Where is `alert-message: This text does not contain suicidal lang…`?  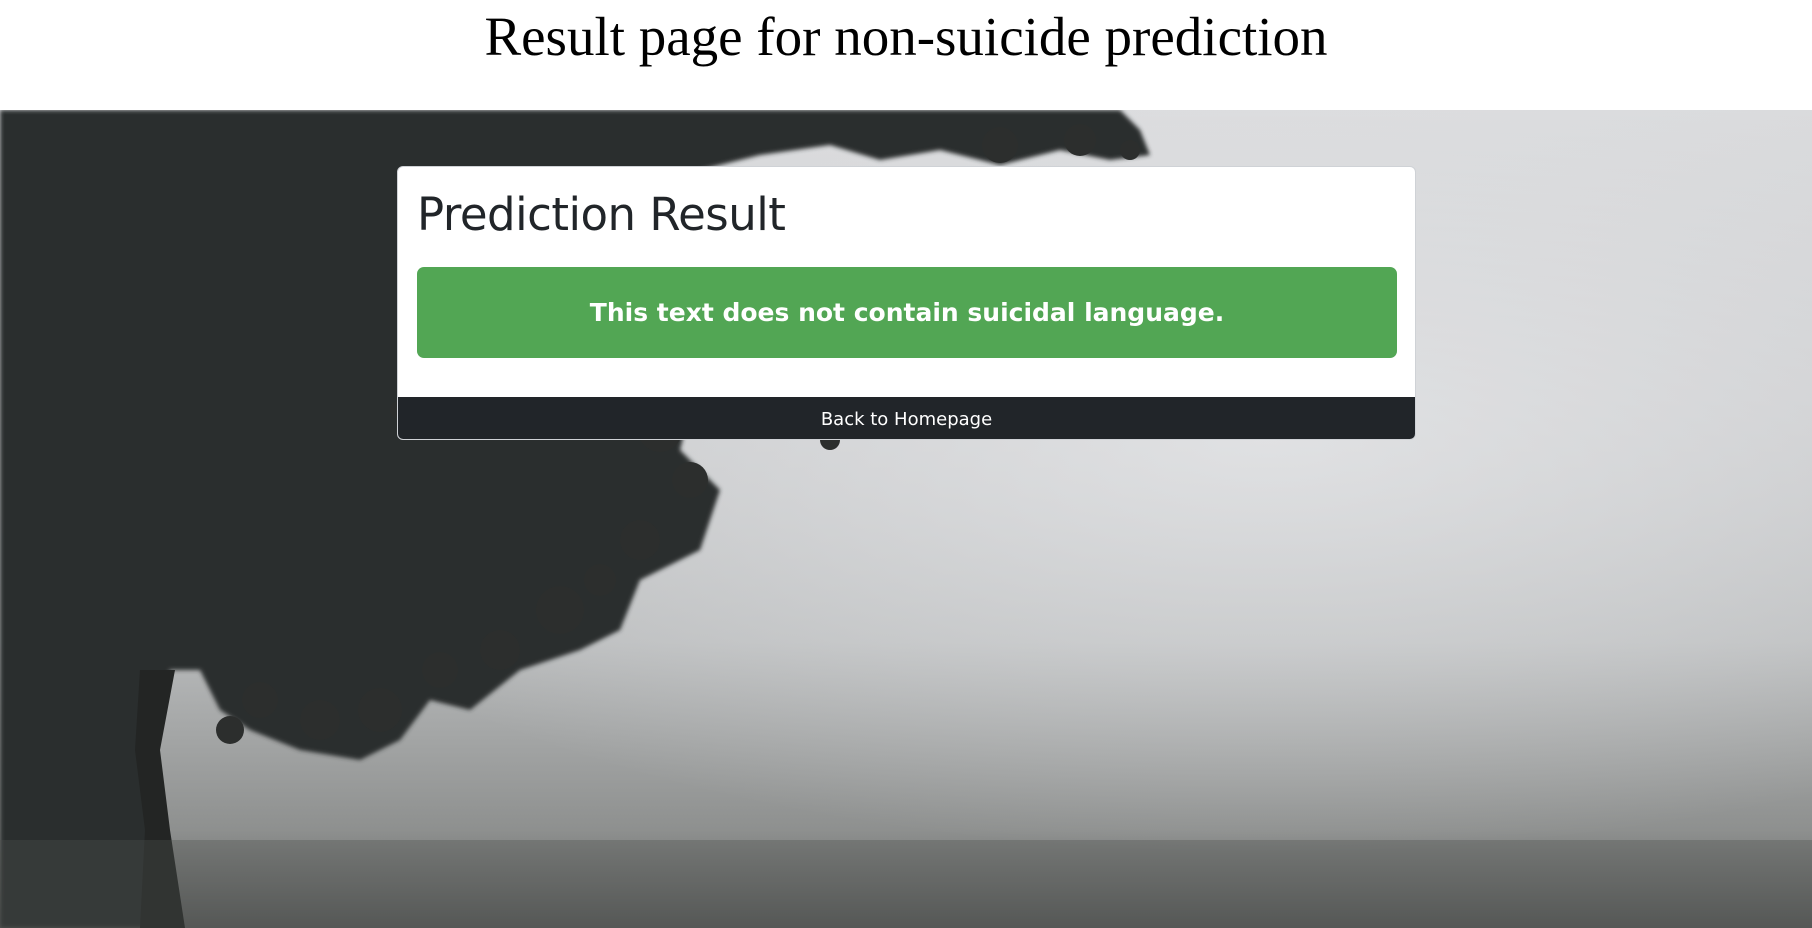 alert-message: This text does not contain suicidal lang… is located at coordinates (907, 312).